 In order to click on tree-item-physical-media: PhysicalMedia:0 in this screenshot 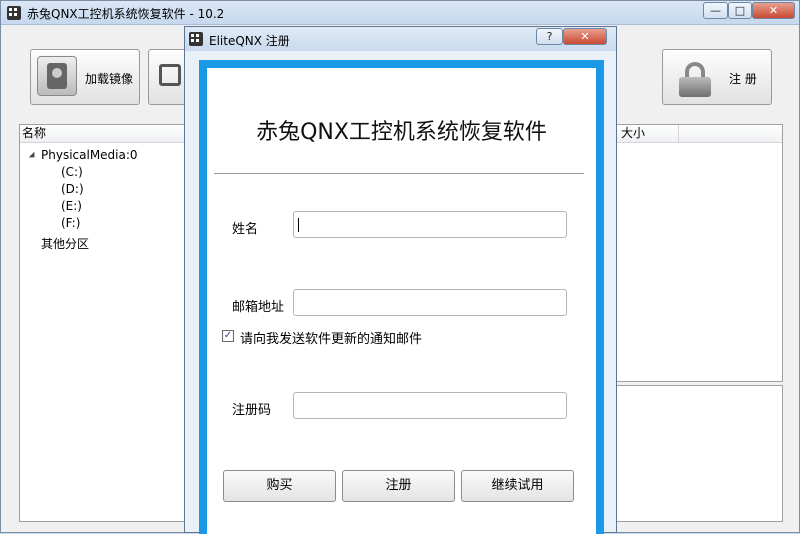, I will do `click(83, 155)`.